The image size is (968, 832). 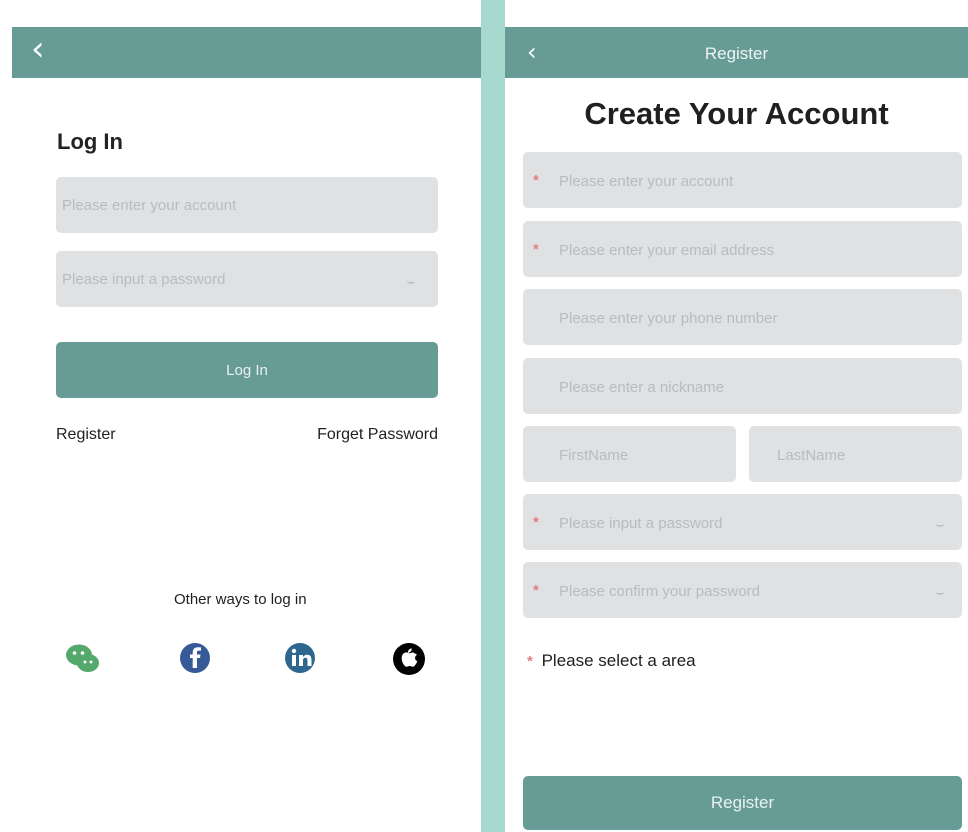 I want to click on other-login-title: Other ways to log in, so click(x=240, y=599).